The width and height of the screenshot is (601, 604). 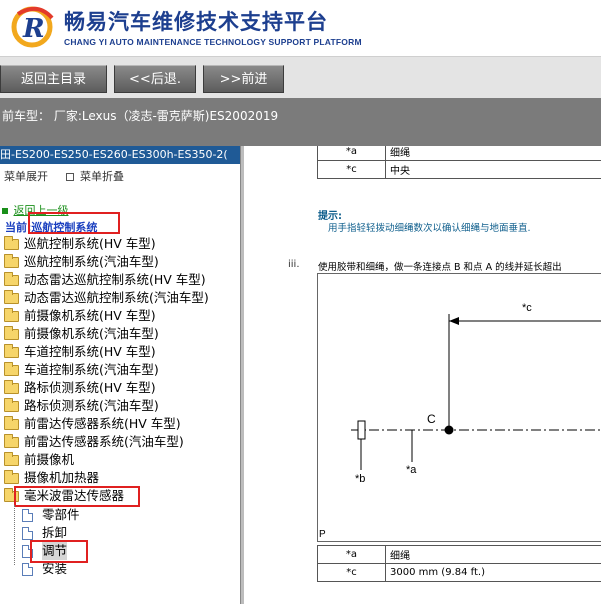 What do you see at coordinates (5, 211) in the screenshot?
I see `back-arrow-icon` at bounding box center [5, 211].